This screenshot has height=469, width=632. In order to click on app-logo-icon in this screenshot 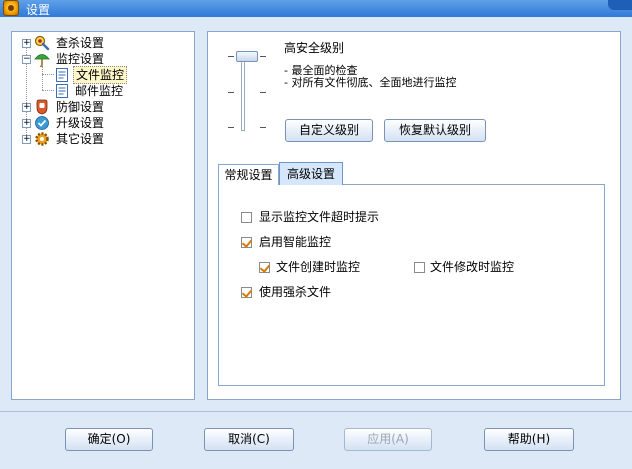, I will do `click(11, 8)`.